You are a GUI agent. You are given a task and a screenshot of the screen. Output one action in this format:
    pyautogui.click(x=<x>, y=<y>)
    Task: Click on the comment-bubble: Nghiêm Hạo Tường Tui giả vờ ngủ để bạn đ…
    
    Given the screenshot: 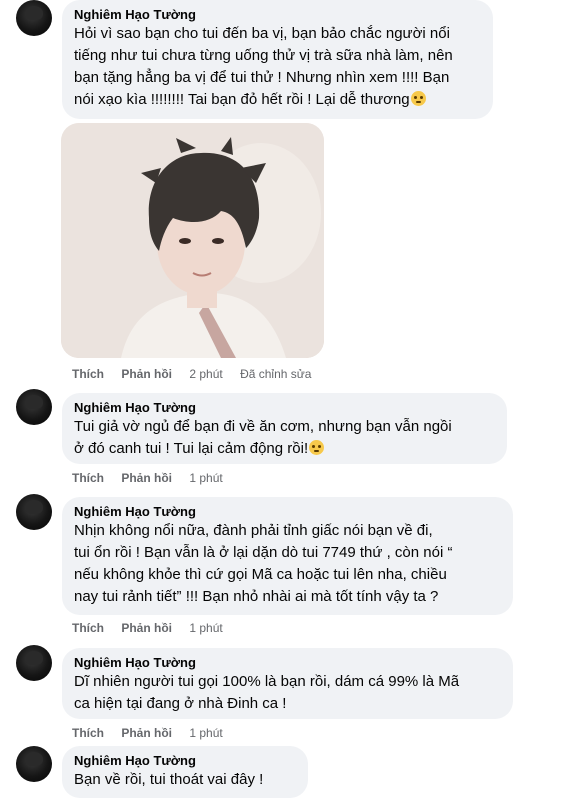 What is the action you would take?
    pyautogui.click(x=284, y=428)
    